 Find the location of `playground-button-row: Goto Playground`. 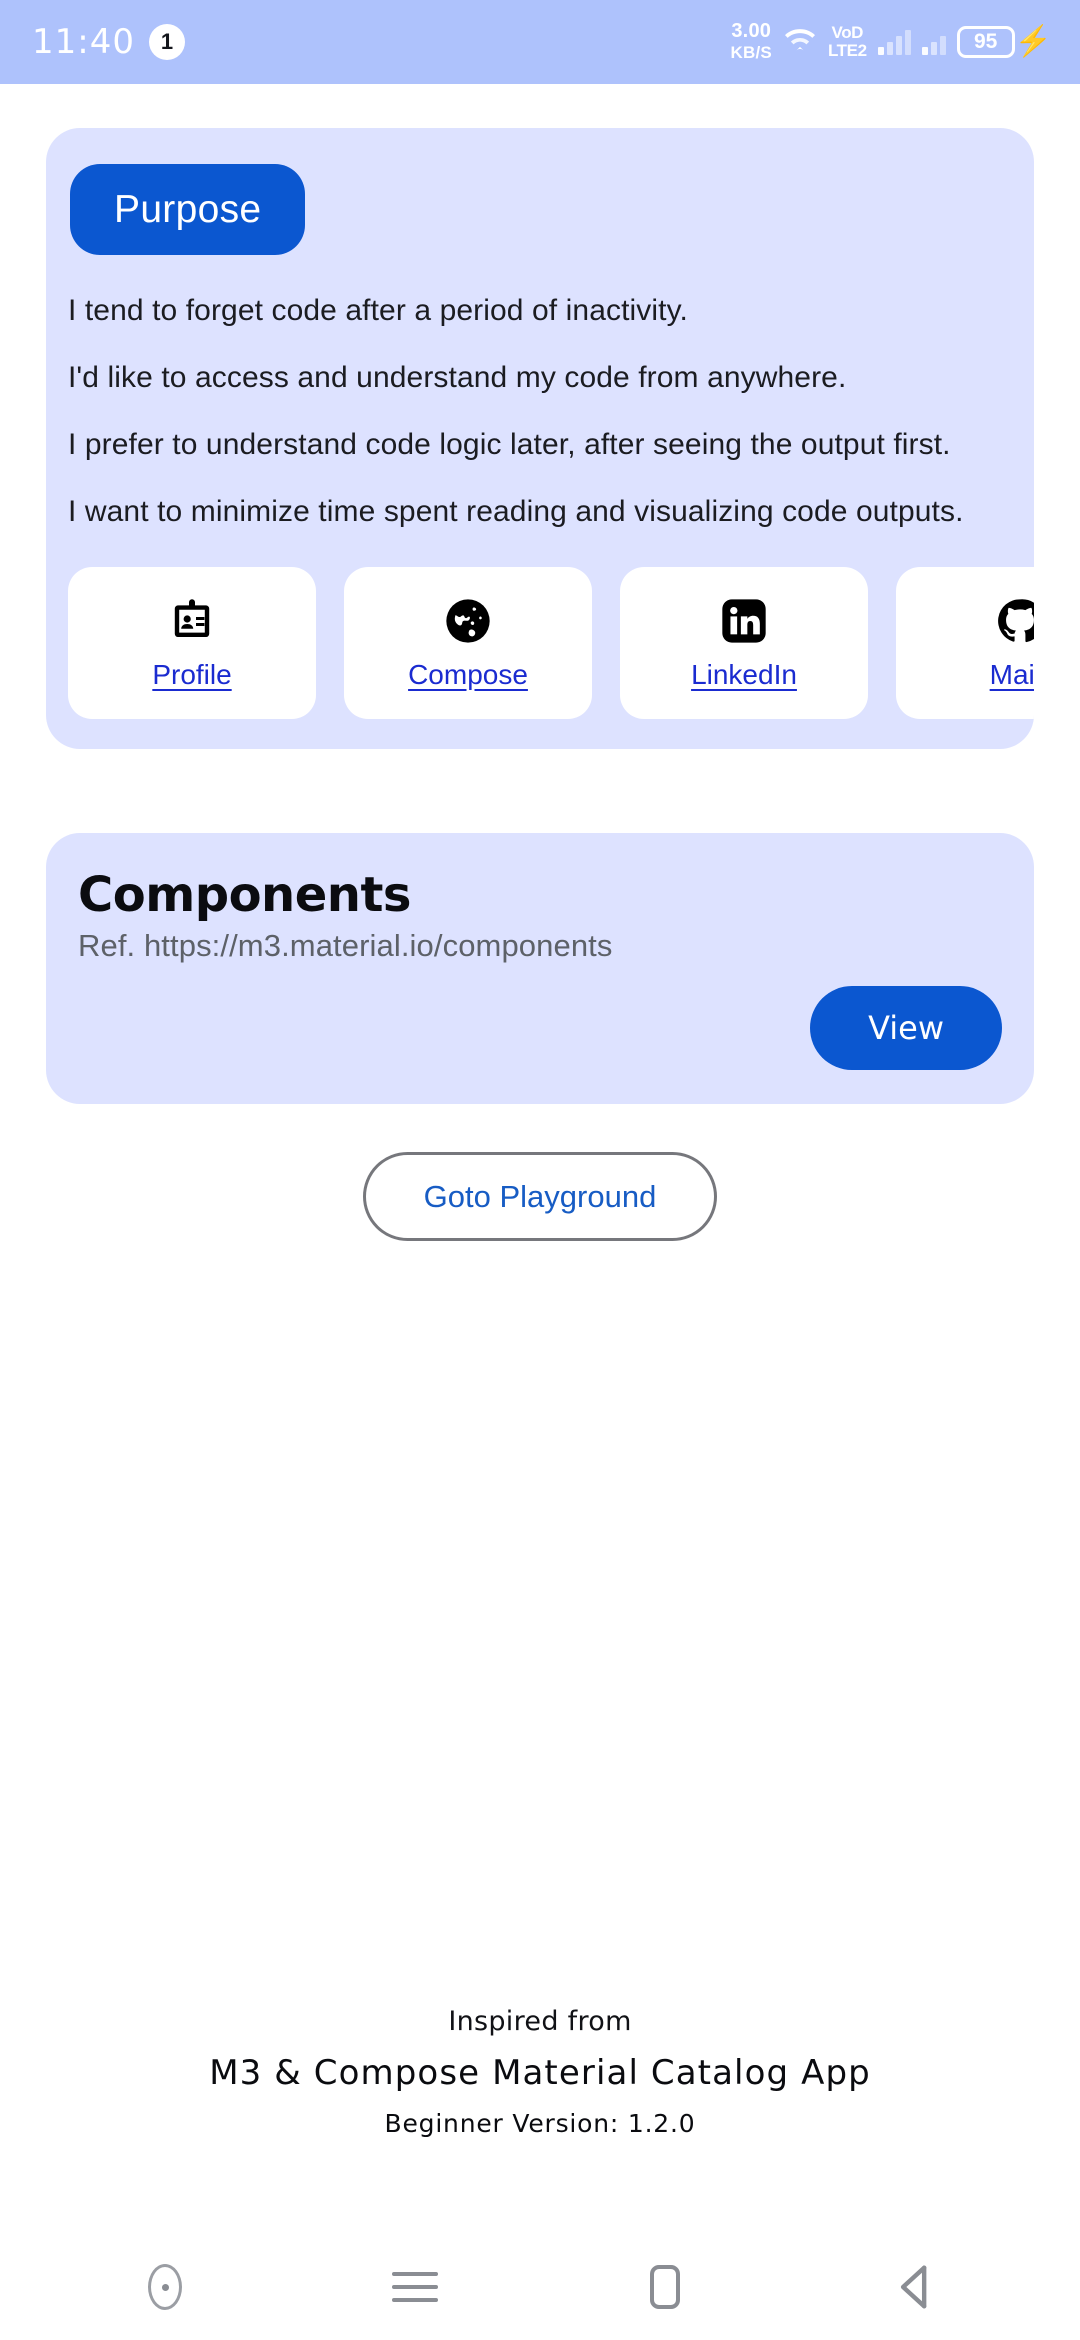

playground-button-row: Goto Playground is located at coordinates (540, 1196).